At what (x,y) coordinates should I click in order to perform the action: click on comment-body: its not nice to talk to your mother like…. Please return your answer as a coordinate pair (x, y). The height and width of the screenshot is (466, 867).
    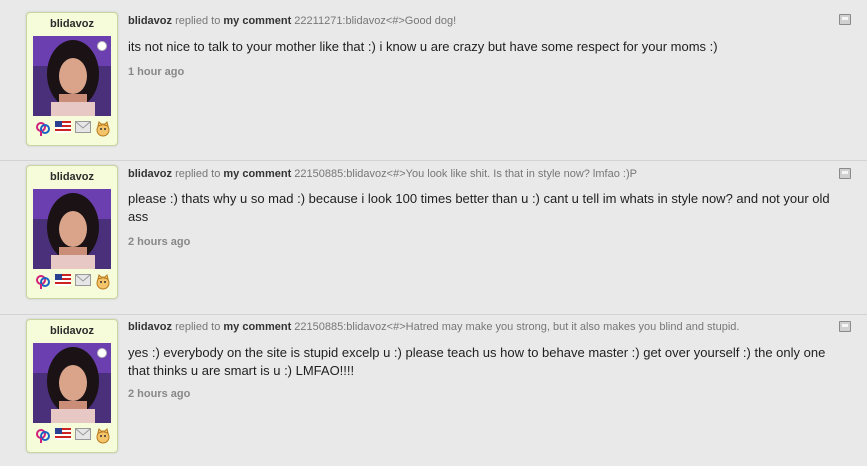
    Looking at the image, I should click on (423, 46).